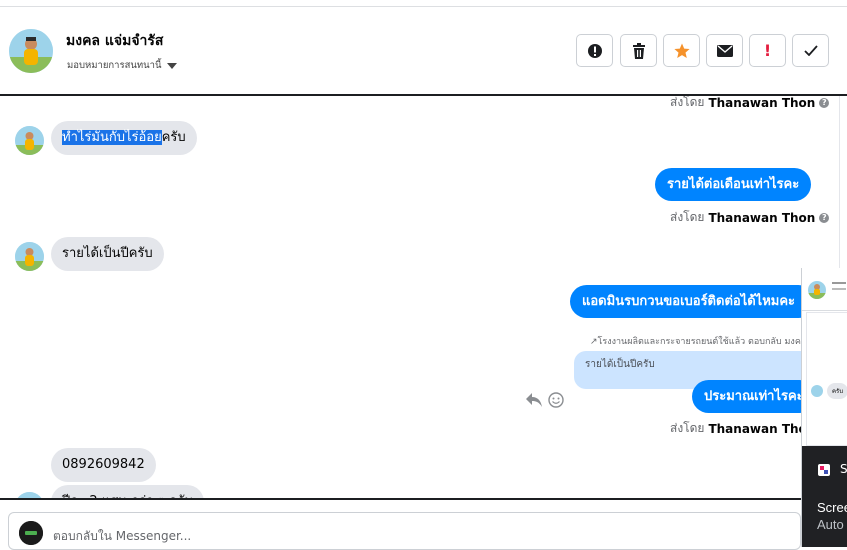 This screenshot has height=550, width=847. What do you see at coordinates (832, 507) in the screenshot?
I see `toast-line-1: Scree` at bounding box center [832, 507].